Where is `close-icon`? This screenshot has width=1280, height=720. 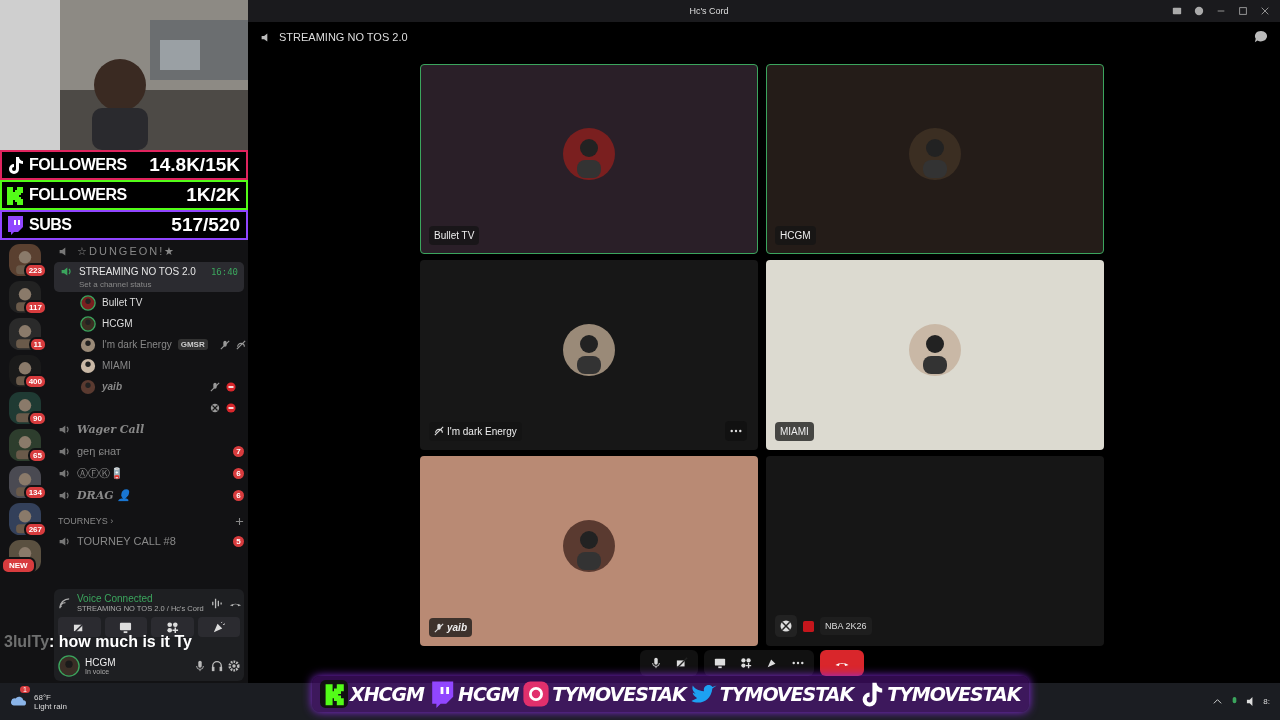 close-icon is located at coordinates (1265, 11).